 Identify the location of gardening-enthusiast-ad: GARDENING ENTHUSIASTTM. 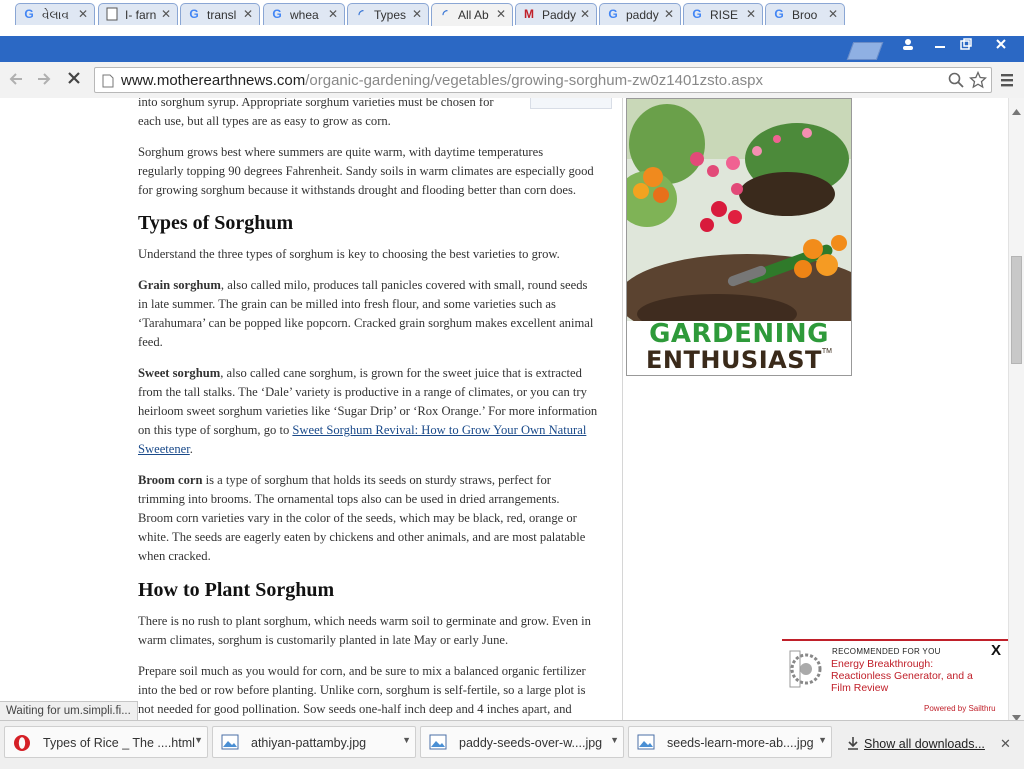
(739, 237).